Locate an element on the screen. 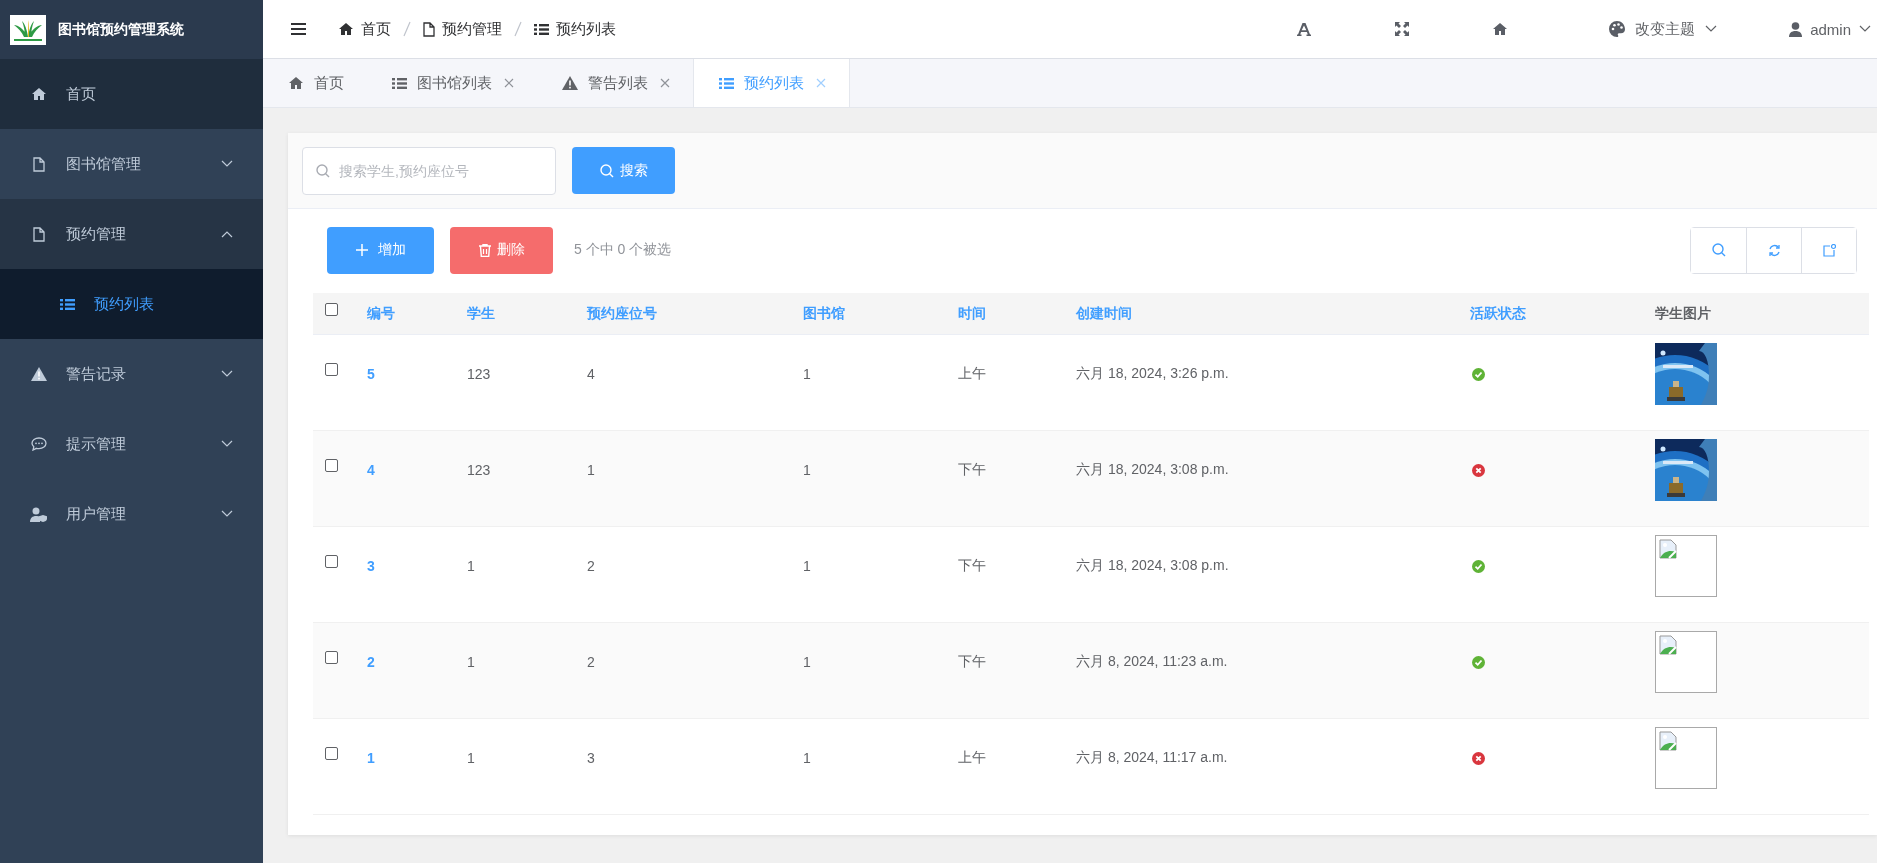 The height and width of the screenshot is (863, 1877). column-header: 编号 is located at coordinates (417, 313).